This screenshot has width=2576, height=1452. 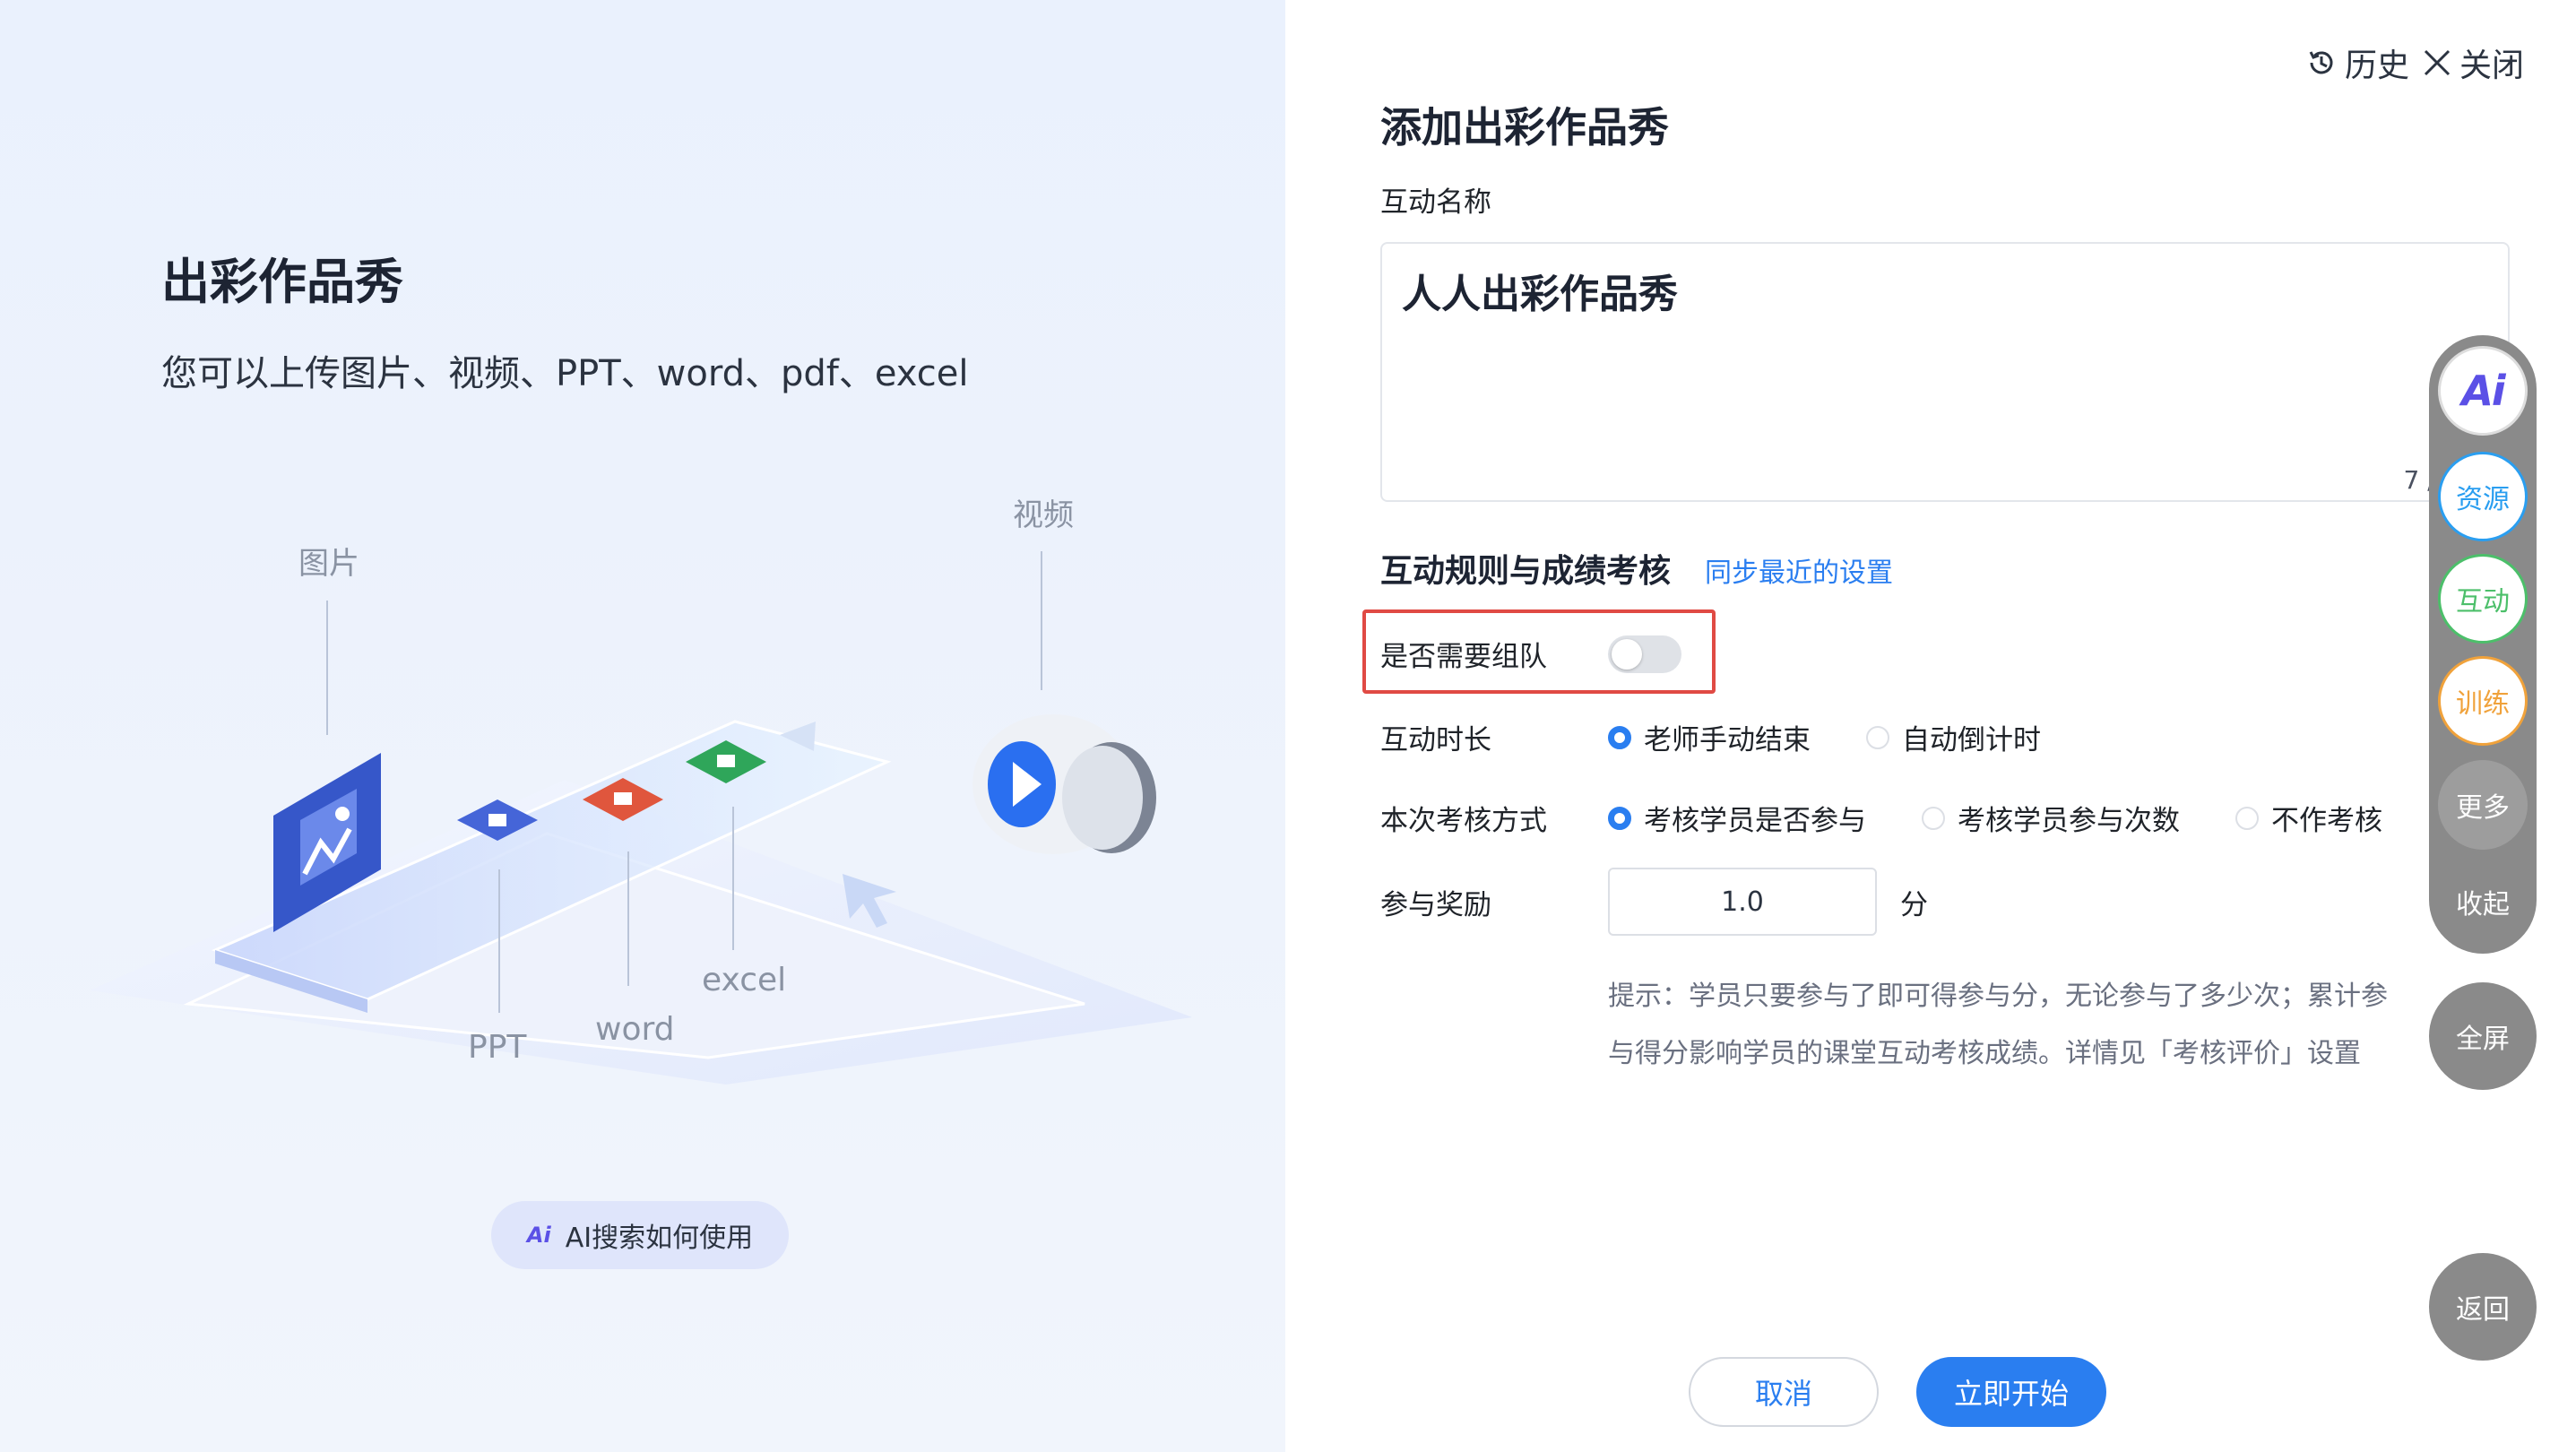 I want to click on history-button: 历史, so click(x=2357, y=62).